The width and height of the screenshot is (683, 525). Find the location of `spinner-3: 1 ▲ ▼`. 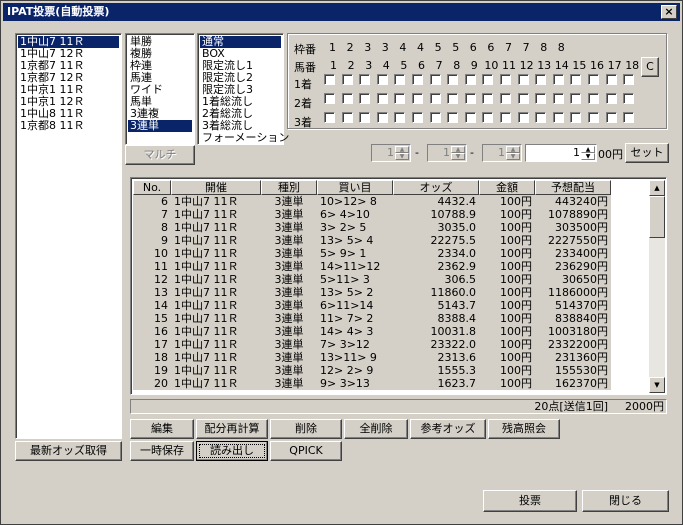

spinner-3: 1 ▲ ▼ is located at coordinates (502, 153).